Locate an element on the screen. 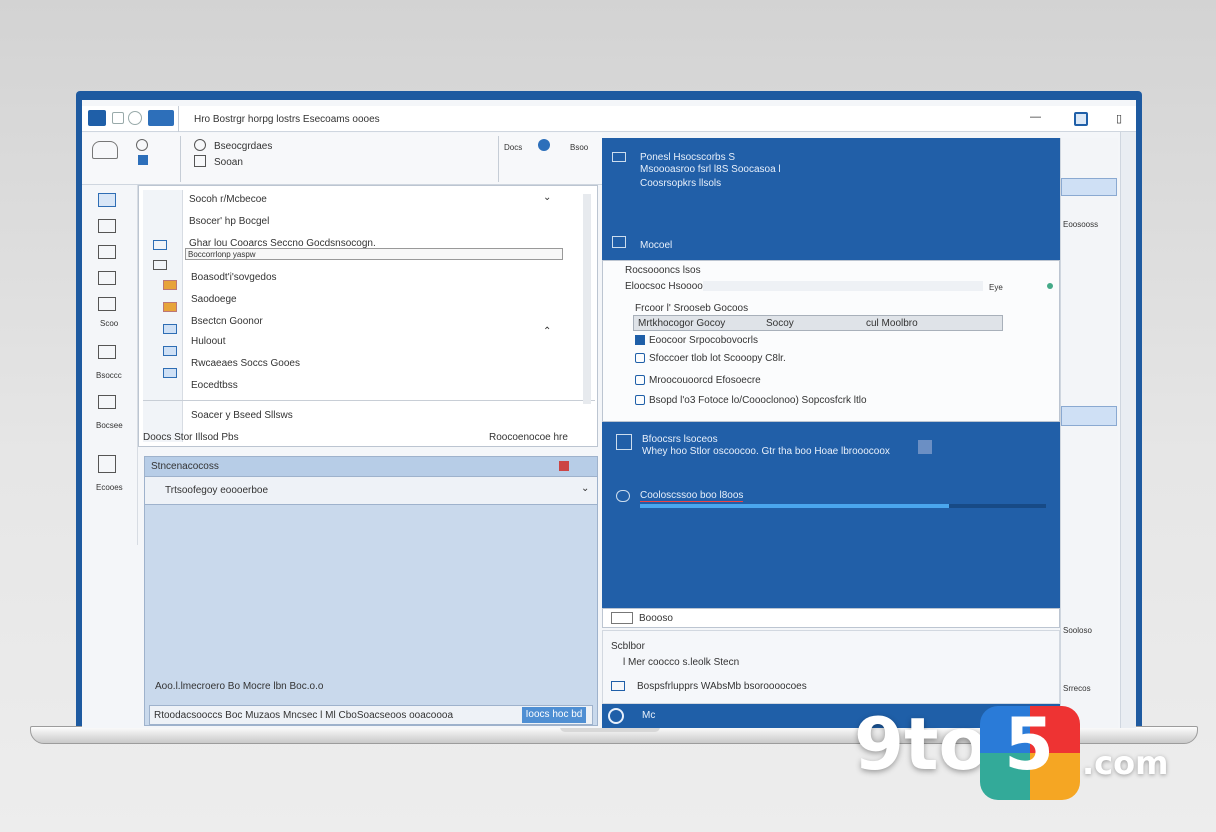  nav-label-scoo: Scoo is located at coordinates (109, 323).